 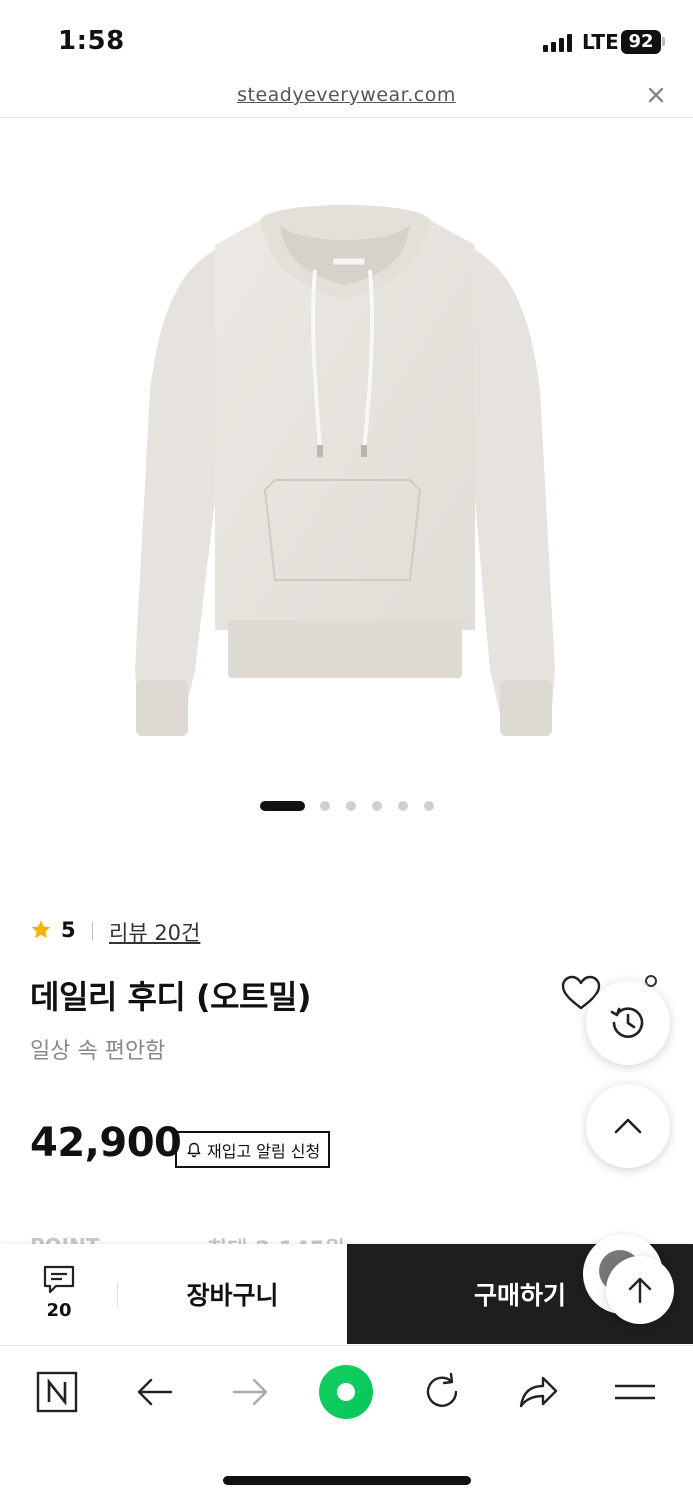 What do you see at coordinates (656, 95) in the screenshot?
I see `close-icon` at bounding box center [656, 95].